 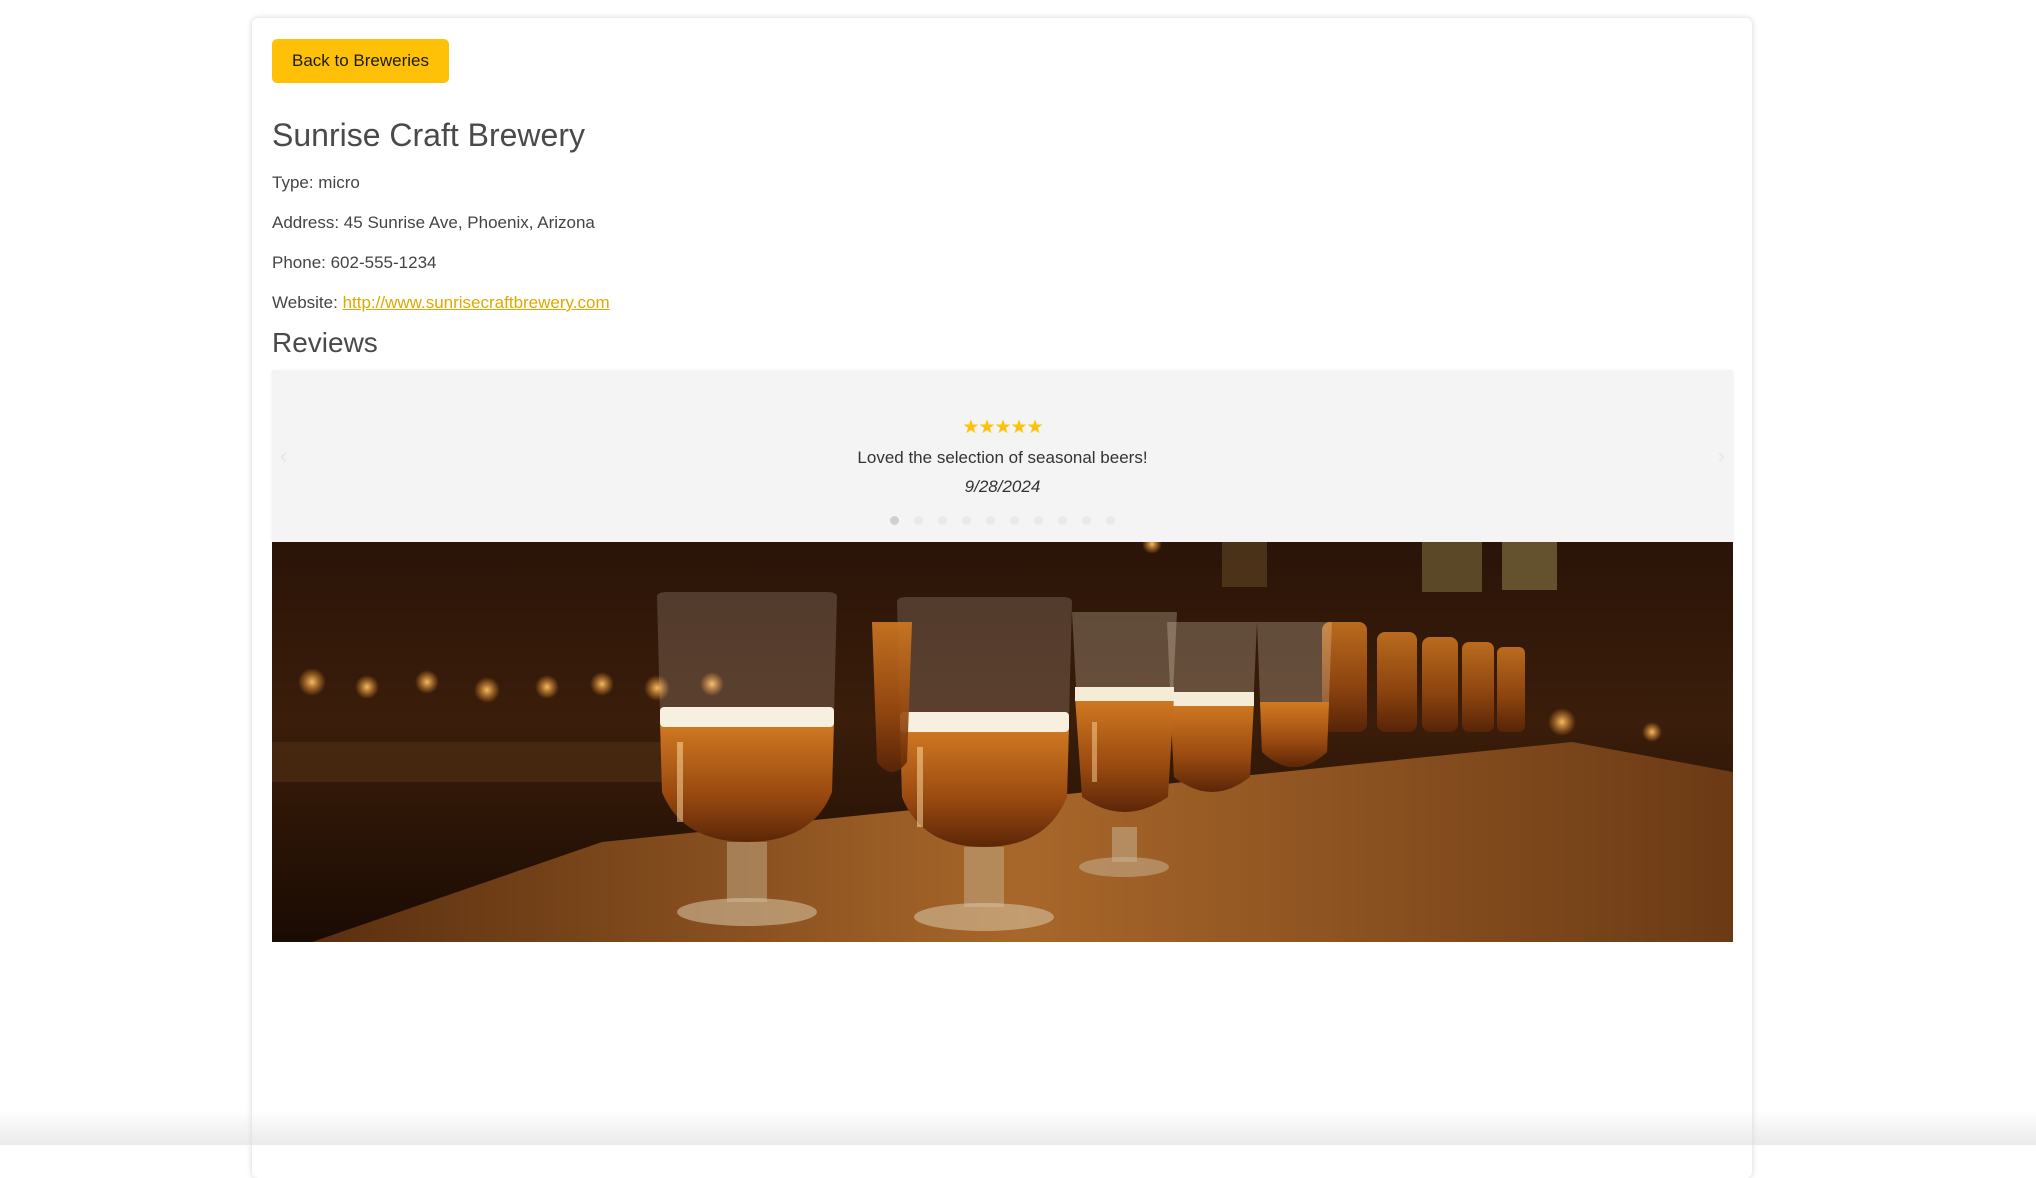 I want to click on chevron-right-icon: ›, so click(x=1721, y=456).